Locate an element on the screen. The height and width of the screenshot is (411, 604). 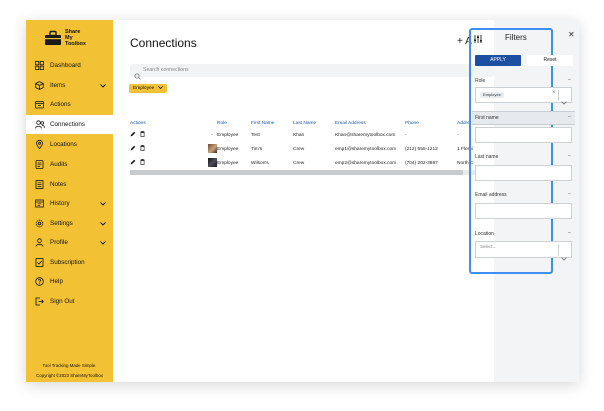
filters-title: Filters is located at coordinates (516, 37).